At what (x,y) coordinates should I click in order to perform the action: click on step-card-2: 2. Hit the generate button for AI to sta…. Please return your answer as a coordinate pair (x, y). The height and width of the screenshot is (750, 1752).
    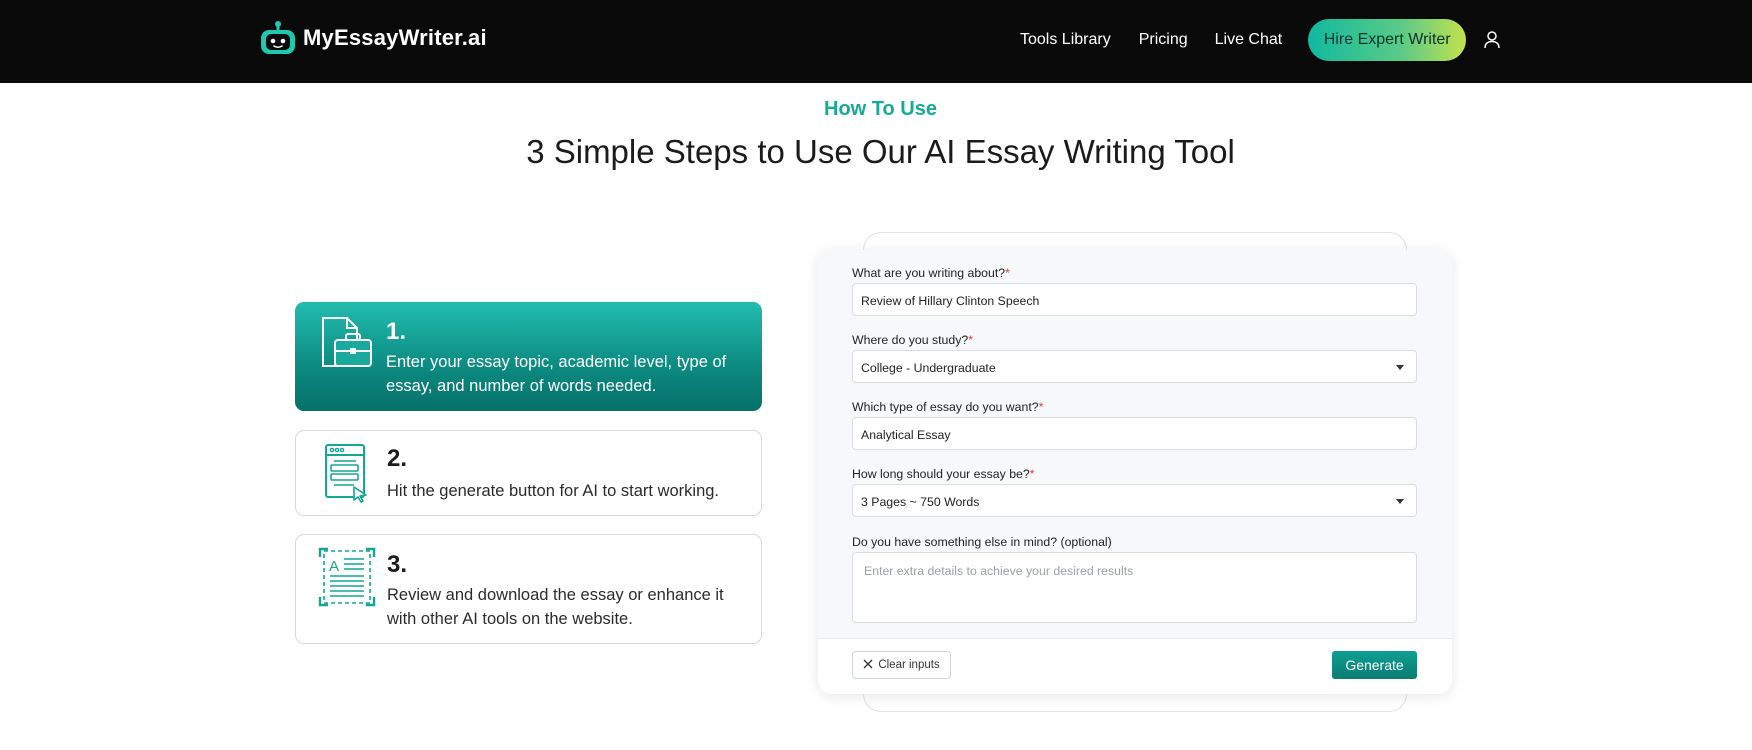
    Looking at the image, I should click on (528, 473).